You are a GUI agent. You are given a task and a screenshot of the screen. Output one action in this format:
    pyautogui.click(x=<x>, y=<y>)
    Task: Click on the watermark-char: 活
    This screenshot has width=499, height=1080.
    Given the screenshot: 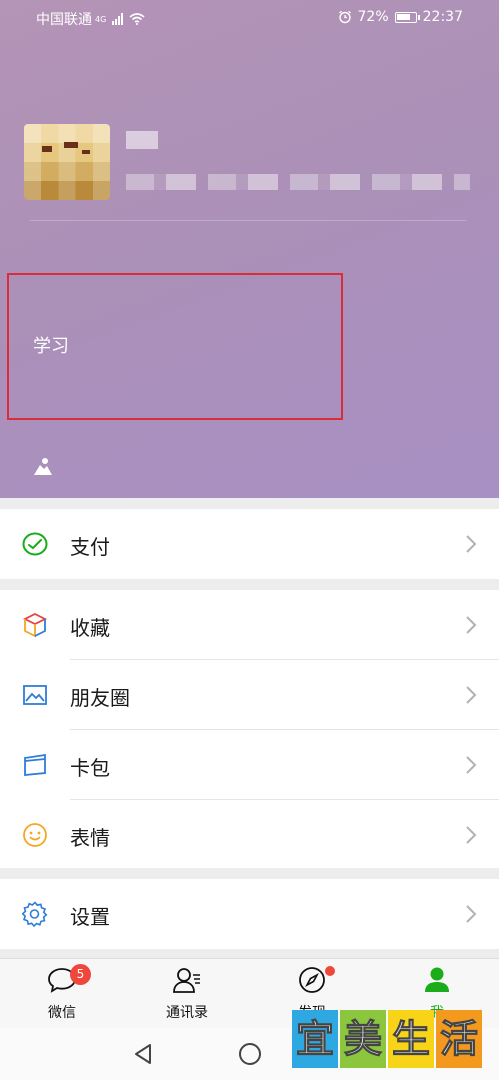 What is the action you would take?
    pyautogui.click(x=459, y=1039)
    